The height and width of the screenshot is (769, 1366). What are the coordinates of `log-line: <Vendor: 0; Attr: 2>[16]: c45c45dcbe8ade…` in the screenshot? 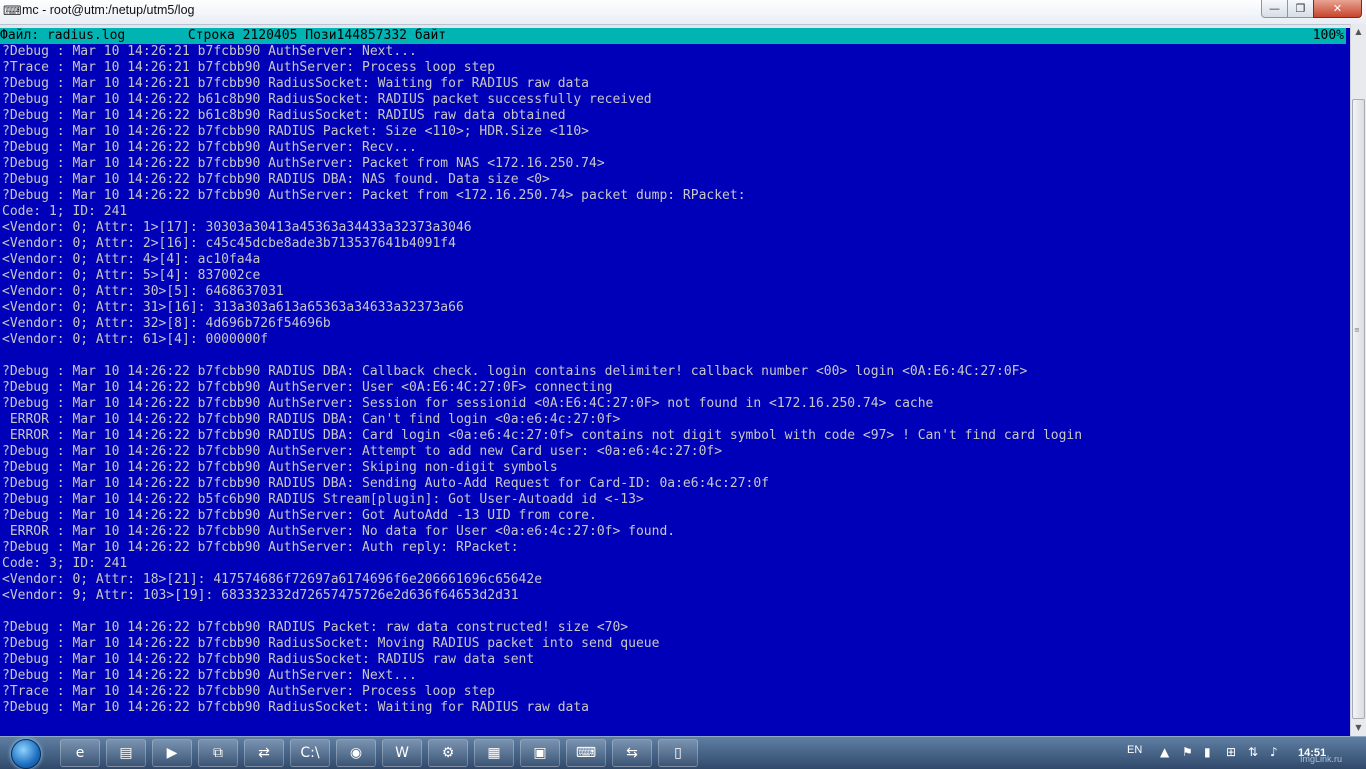 It's located at (229, 243).